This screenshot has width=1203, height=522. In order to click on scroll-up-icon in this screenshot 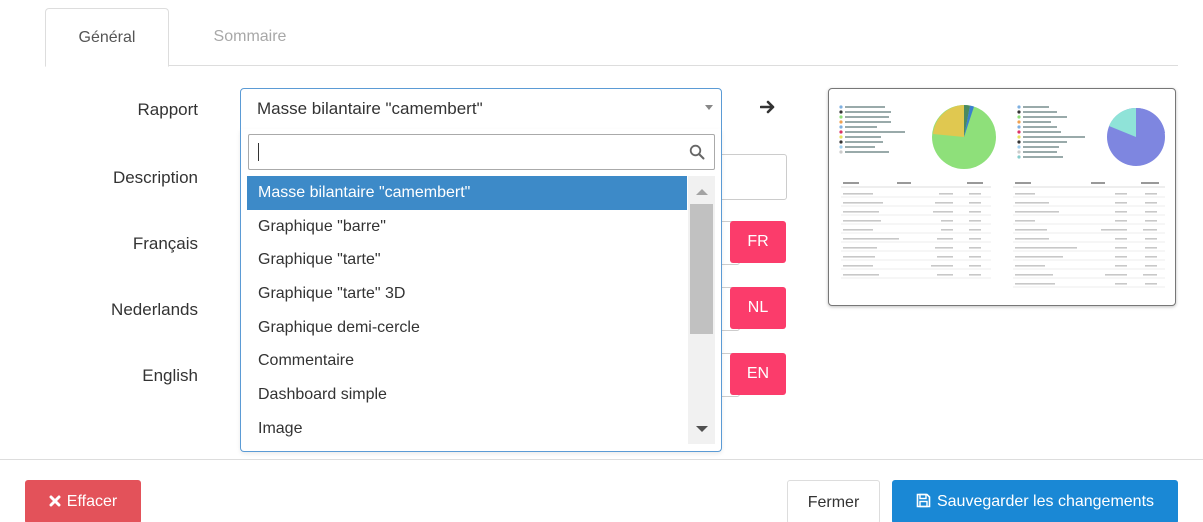, I will do `click(702, 192)`.